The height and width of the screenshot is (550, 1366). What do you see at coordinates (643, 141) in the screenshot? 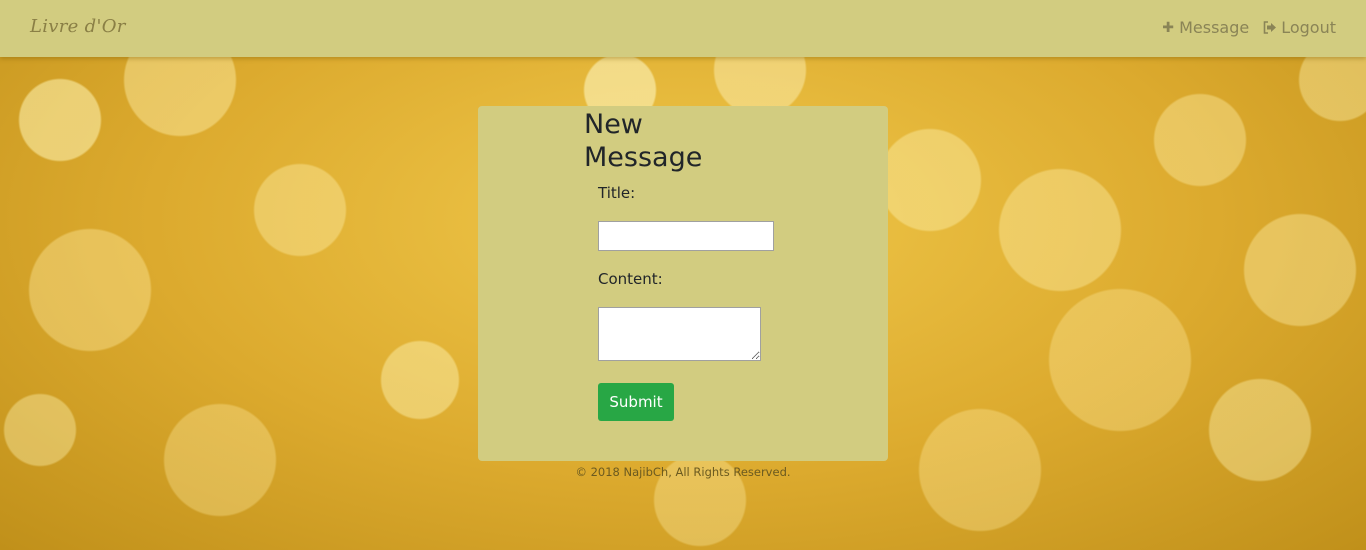
I see `page-title: New Message` at bounding box center [643, 141].